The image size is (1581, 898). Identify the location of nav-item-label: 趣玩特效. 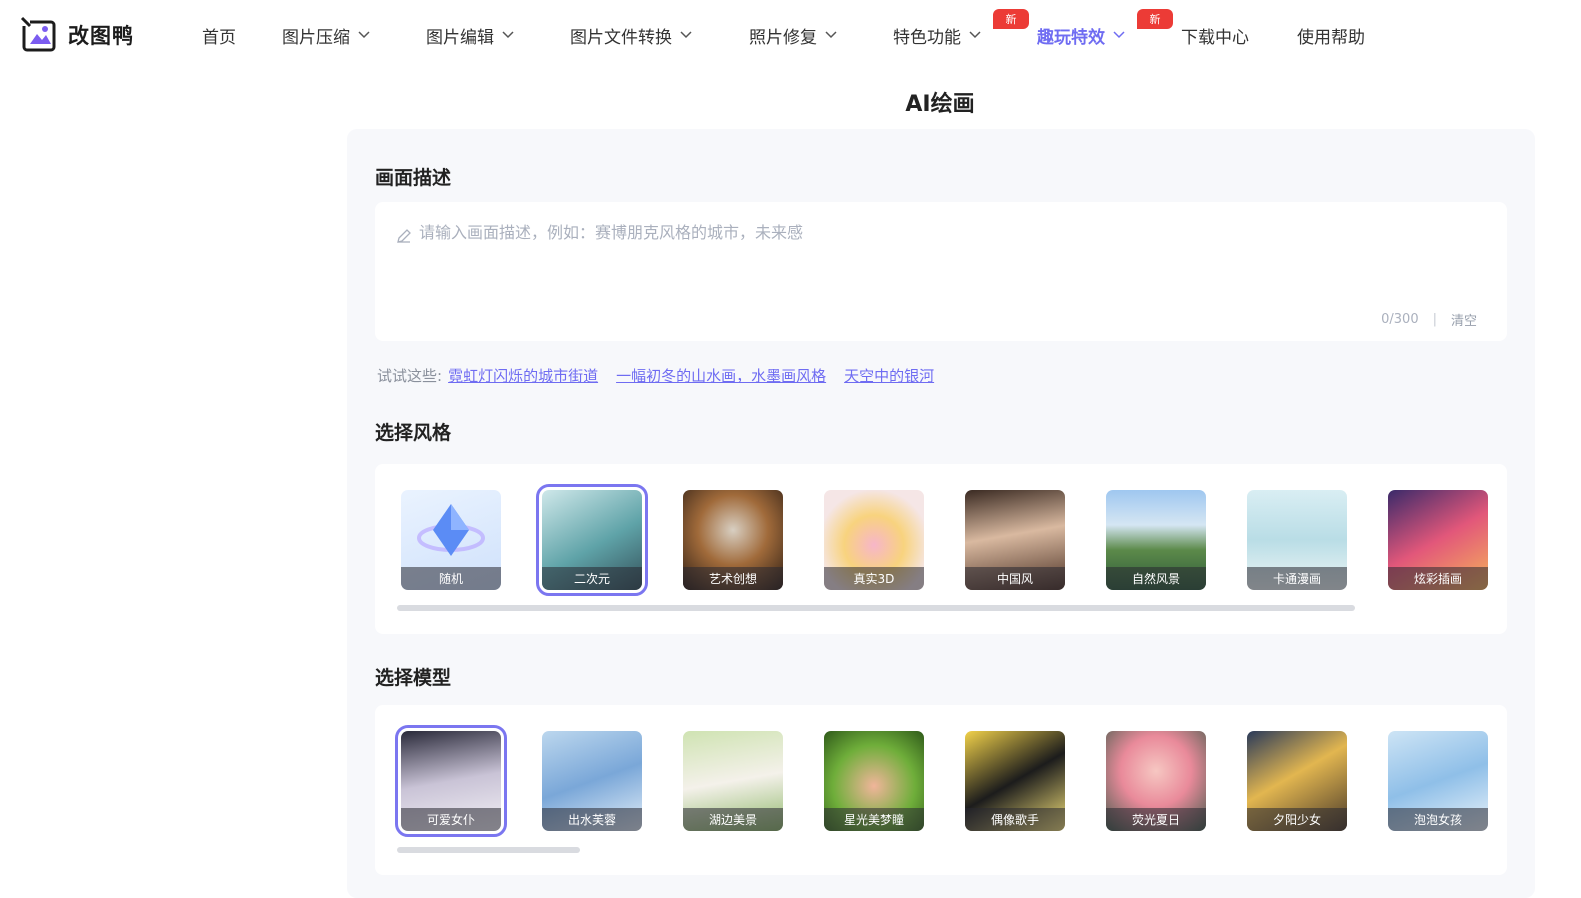
(1071, 37).